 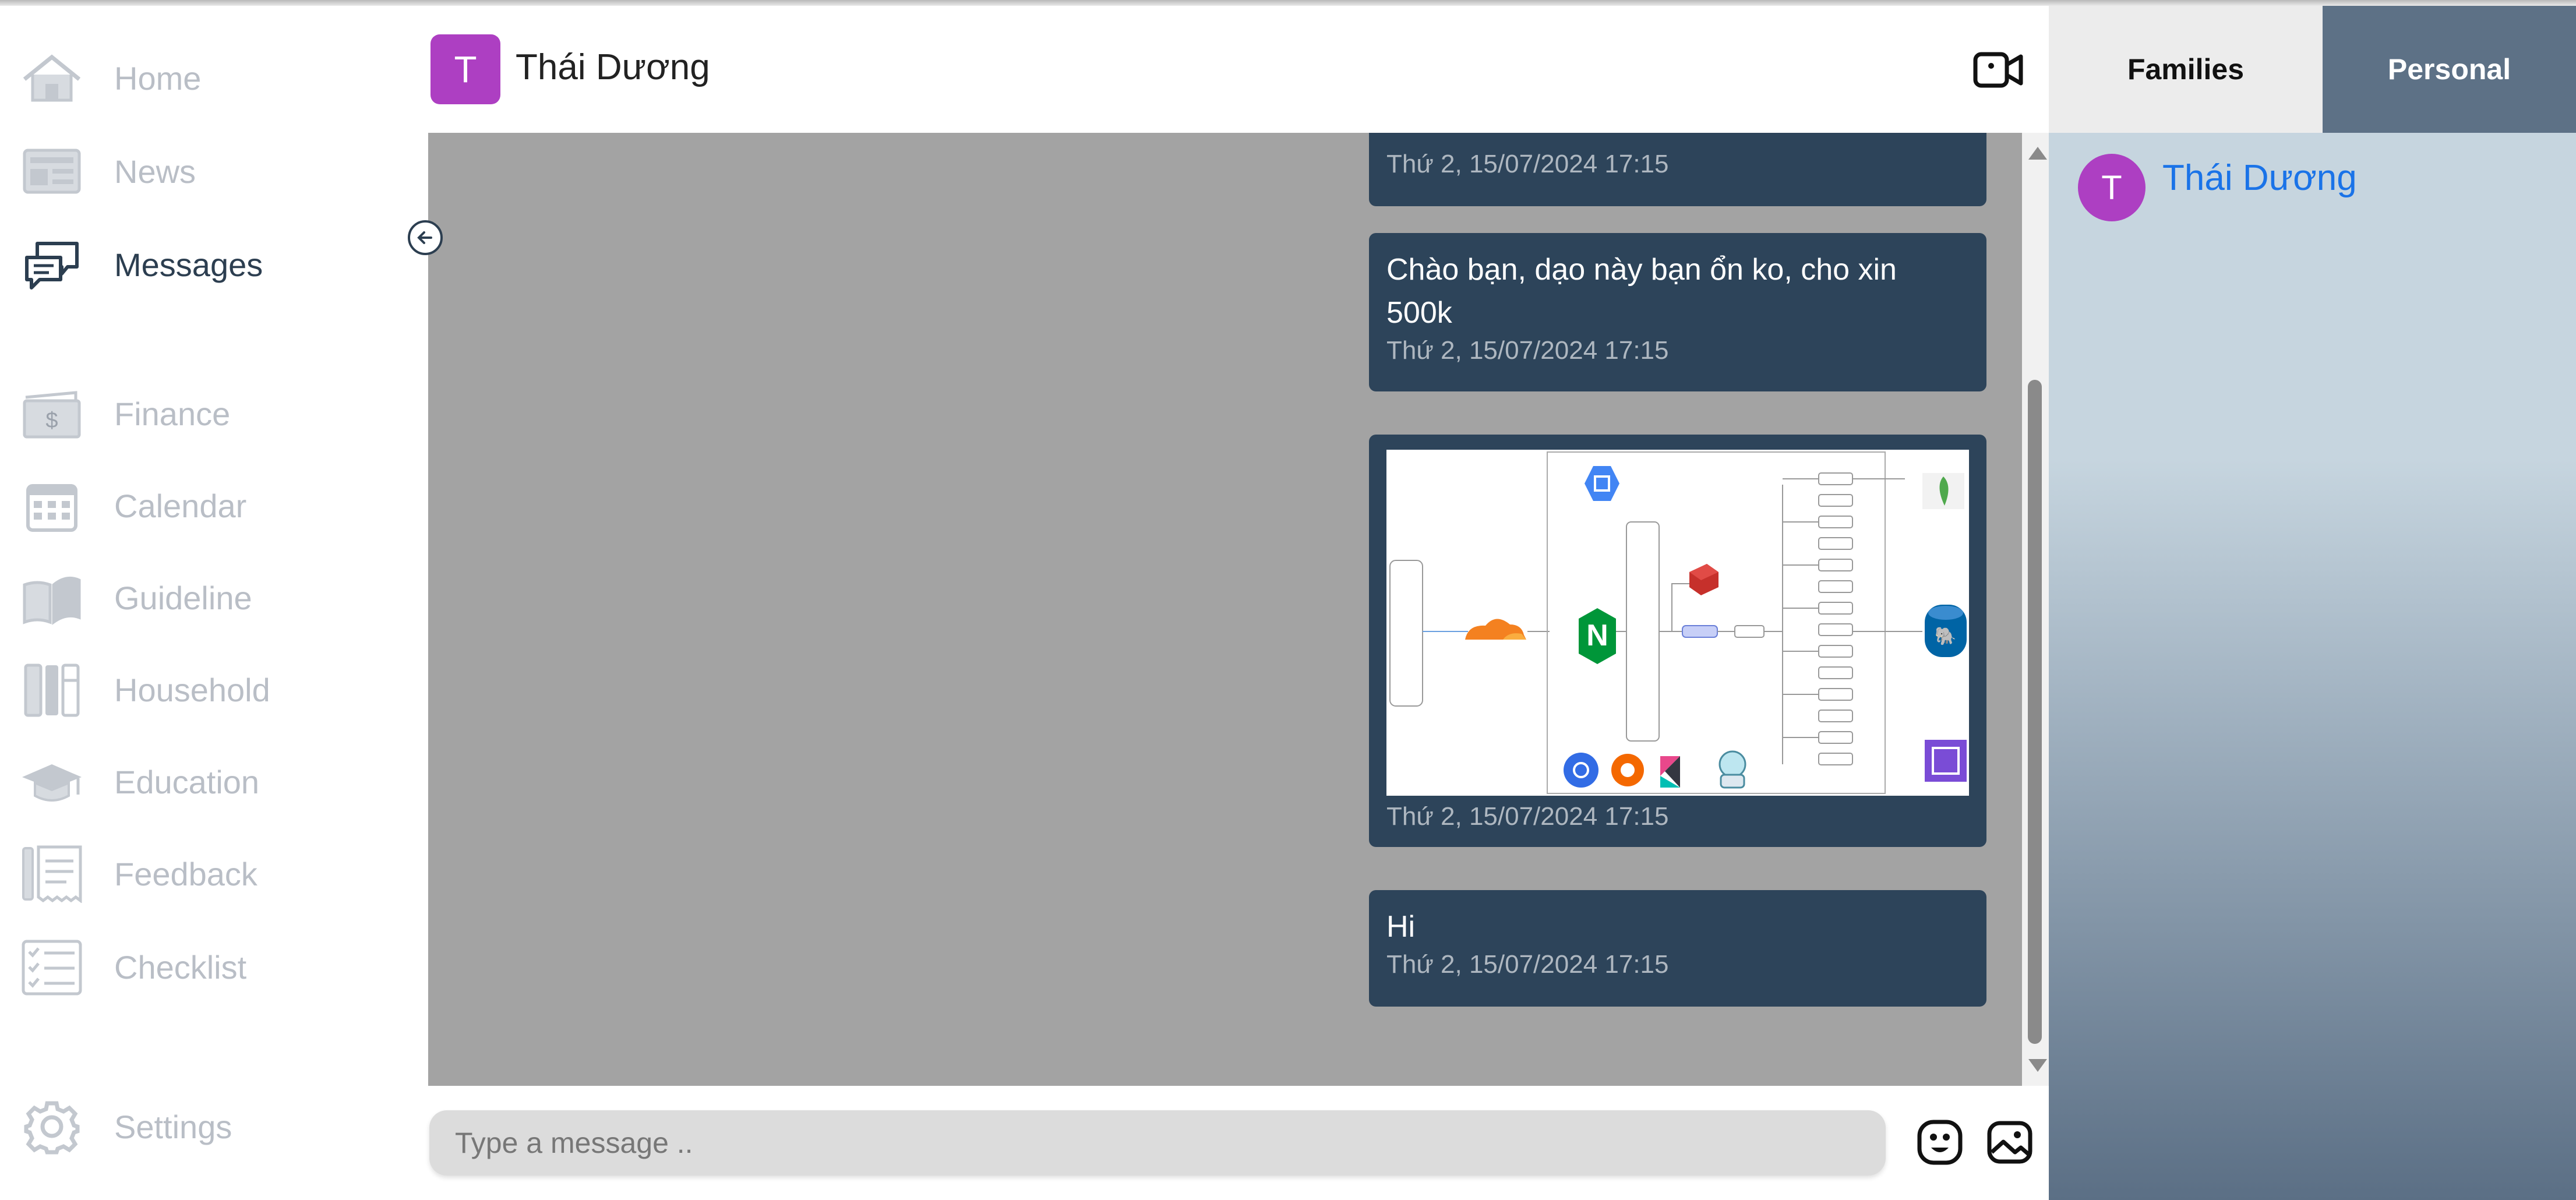 I want to click on checklist-icon, so click(x=52, y=968).